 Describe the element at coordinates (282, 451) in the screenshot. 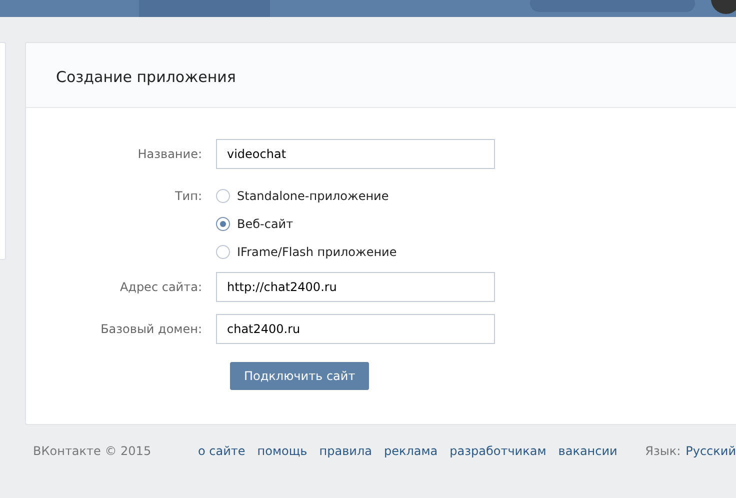

I see `footer-link: помощь` at that location.